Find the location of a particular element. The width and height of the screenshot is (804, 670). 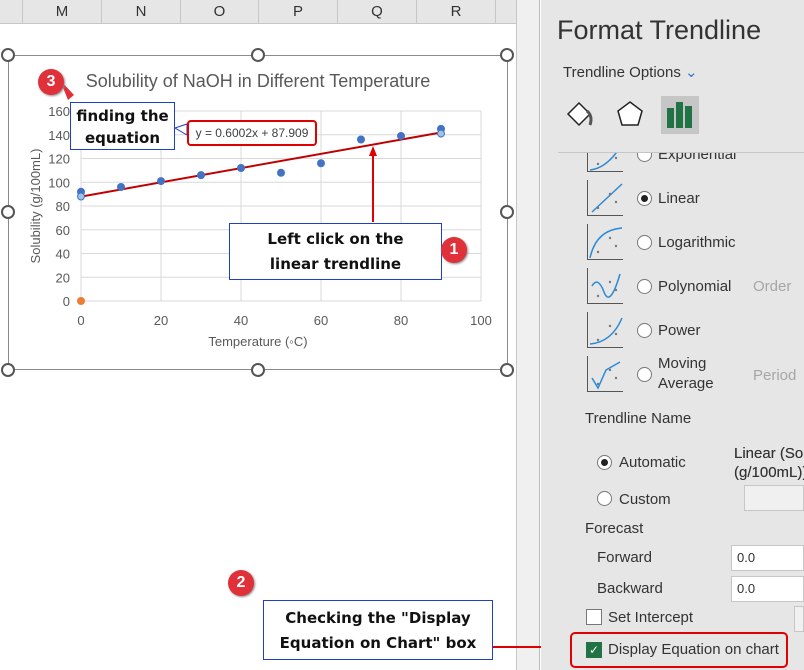

trendline-options-dropdown: Trendline Options ⌄ is located at coordinates (630, 72).